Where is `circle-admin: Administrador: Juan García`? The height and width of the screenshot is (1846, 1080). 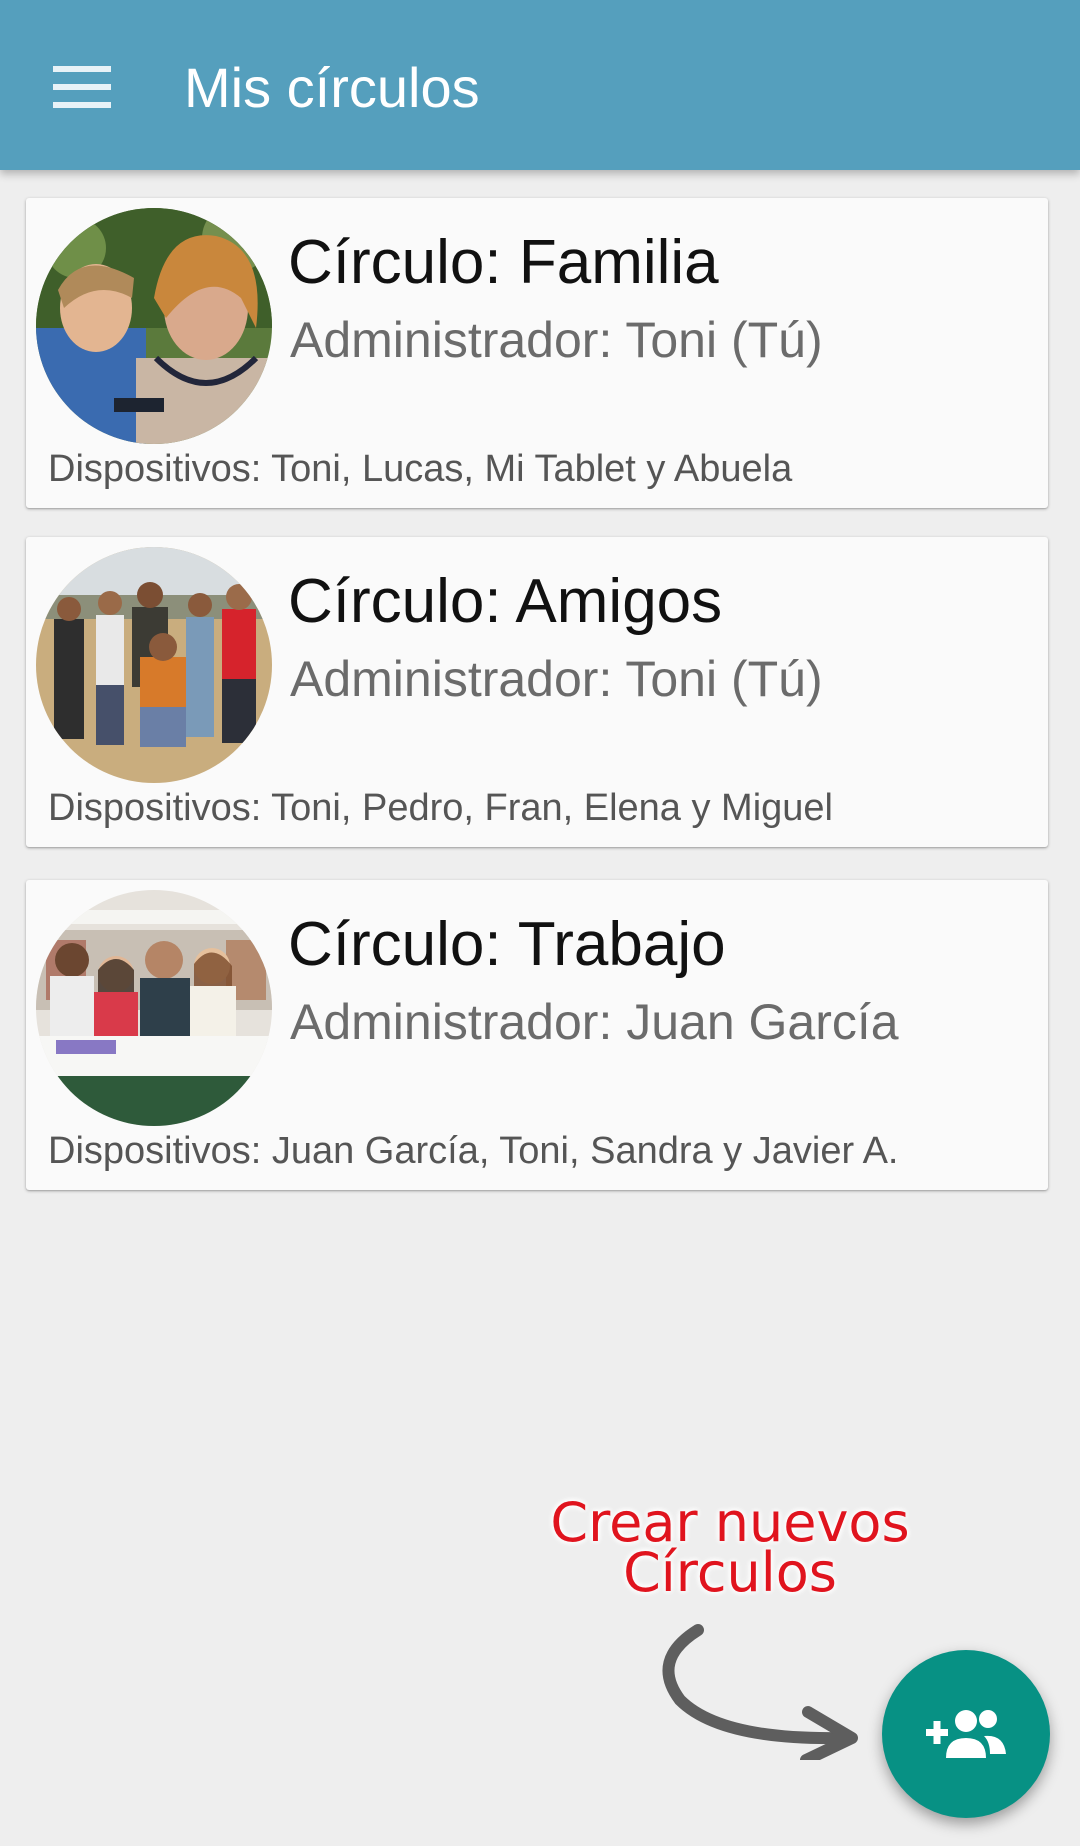
circle-admin: Administrador: Juan García is located at coordinates (594, 1022).